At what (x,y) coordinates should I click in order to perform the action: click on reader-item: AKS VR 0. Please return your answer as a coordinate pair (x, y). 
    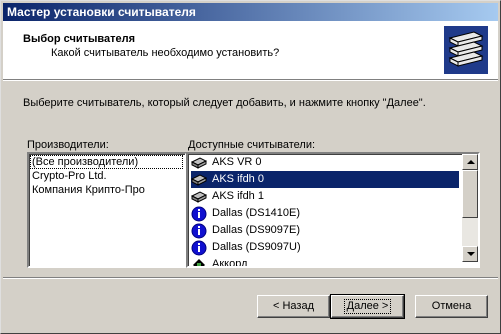
    Looking at the image, I should click on (325, 162).